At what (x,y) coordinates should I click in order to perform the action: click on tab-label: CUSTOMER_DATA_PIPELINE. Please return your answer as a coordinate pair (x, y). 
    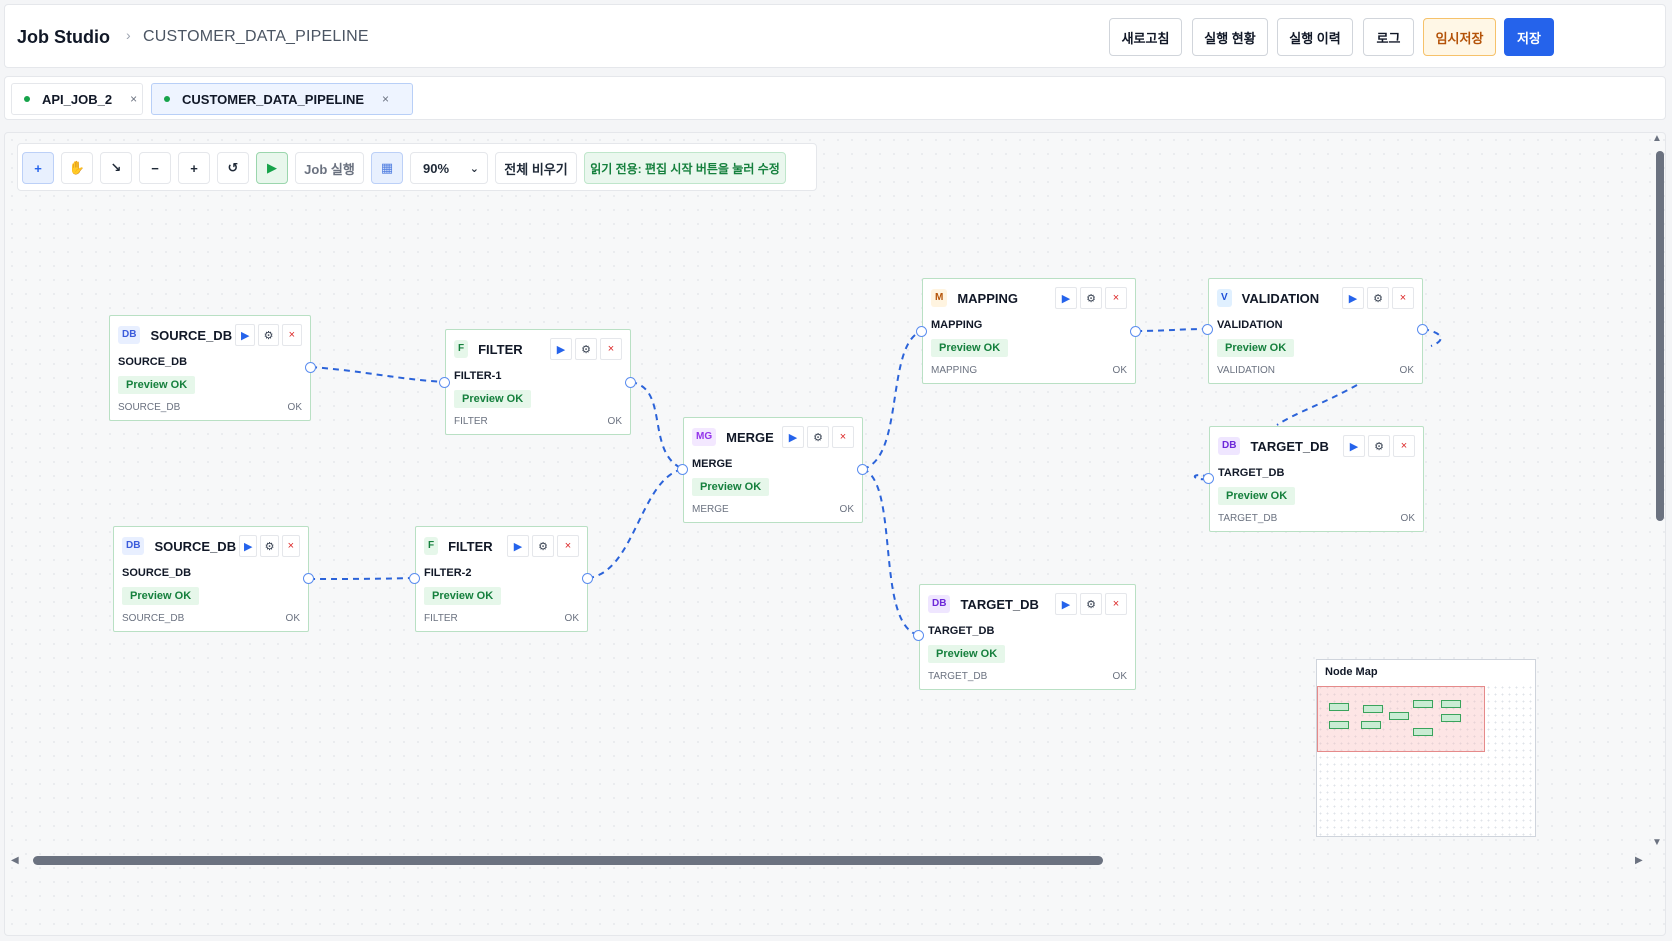
    Looking at the image, I should click on (273, 99).